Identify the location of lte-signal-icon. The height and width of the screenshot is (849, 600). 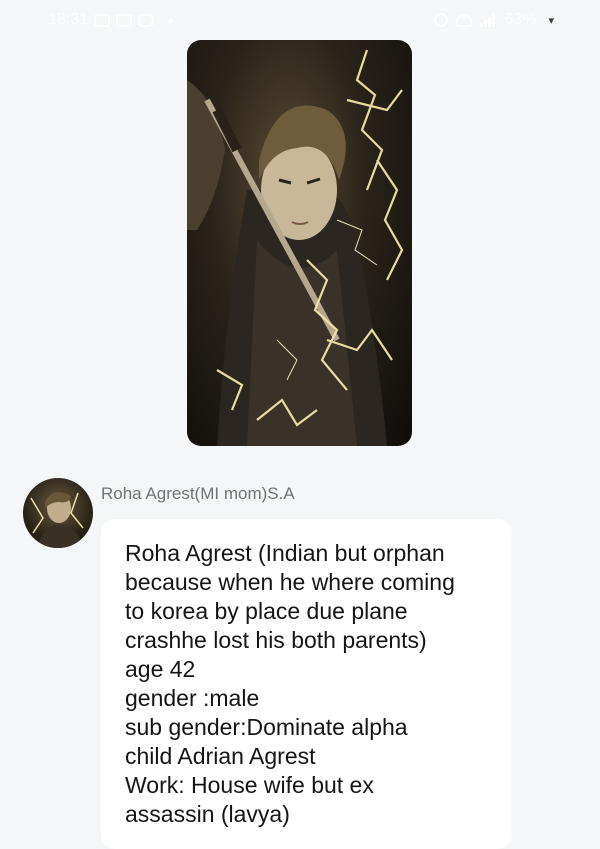
(488, 20).